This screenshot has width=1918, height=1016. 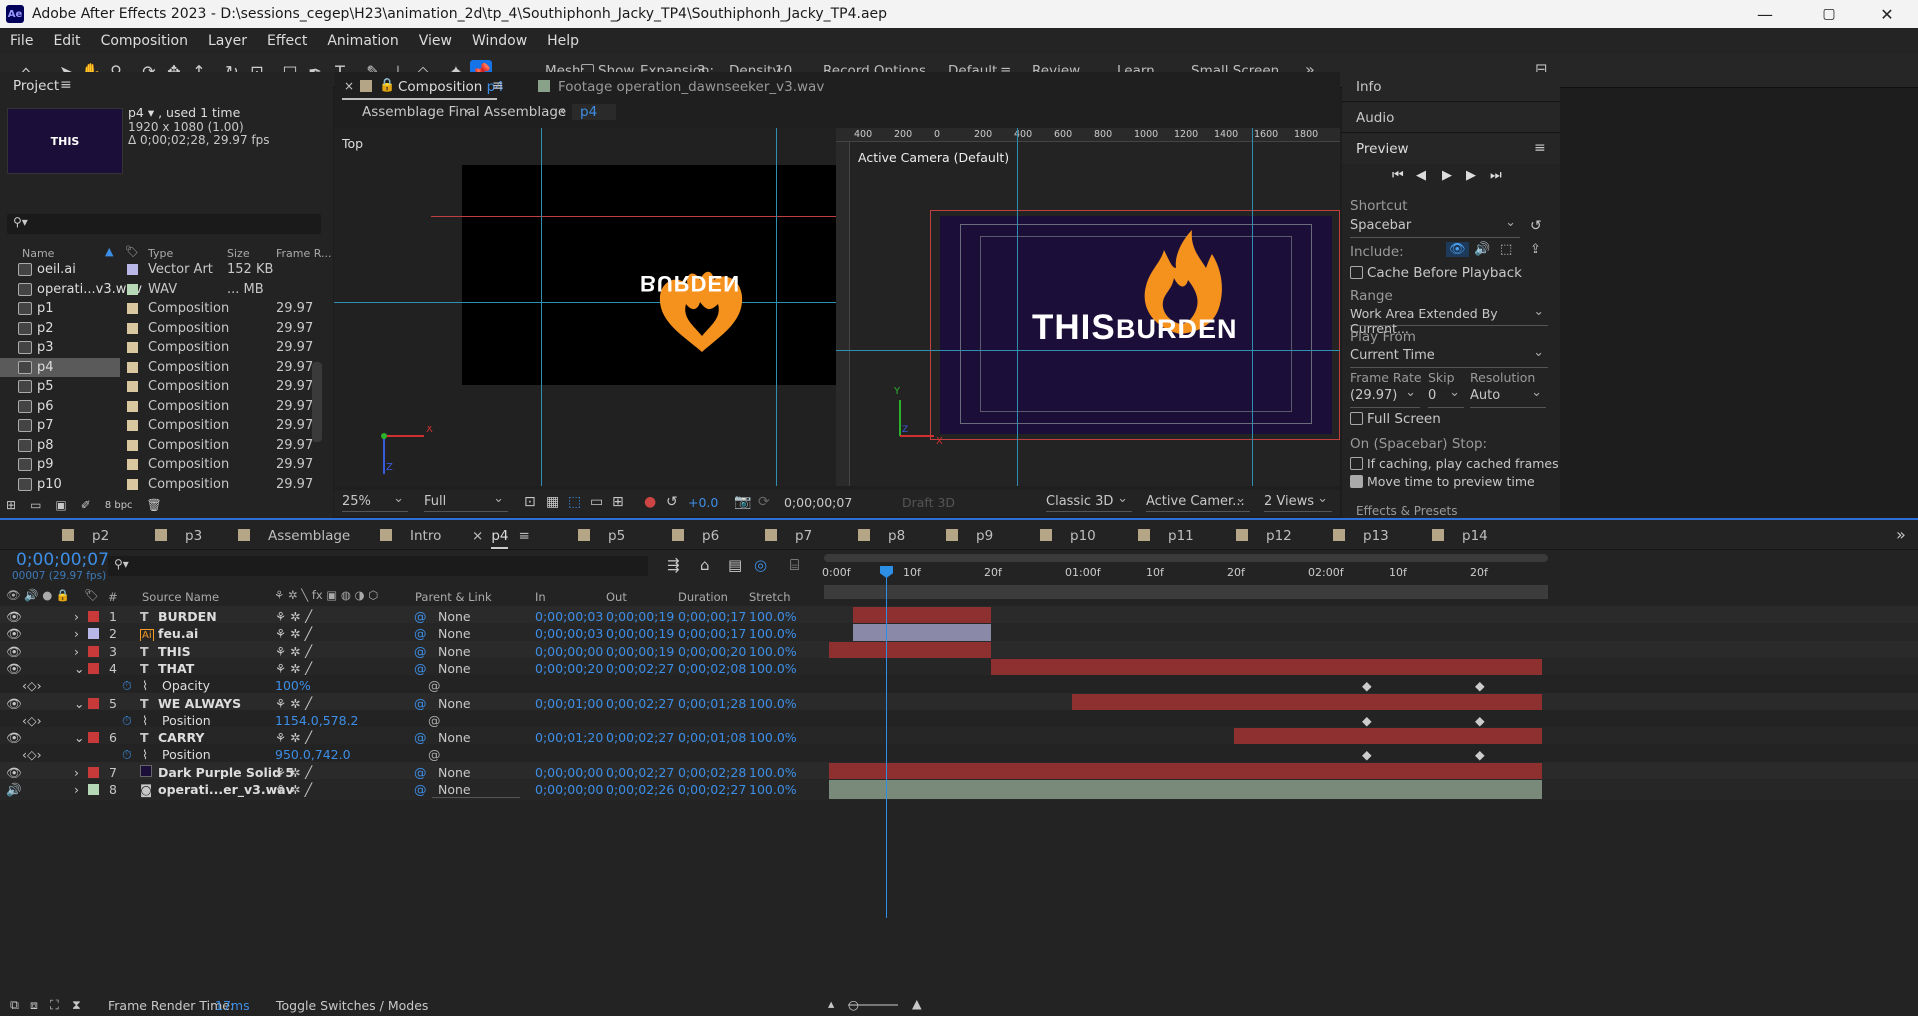 What do you see at coordinates (156, 347) in the screenshot?
I see `project-item: p3 Composition 29.97` at bounding box center [156, 347].